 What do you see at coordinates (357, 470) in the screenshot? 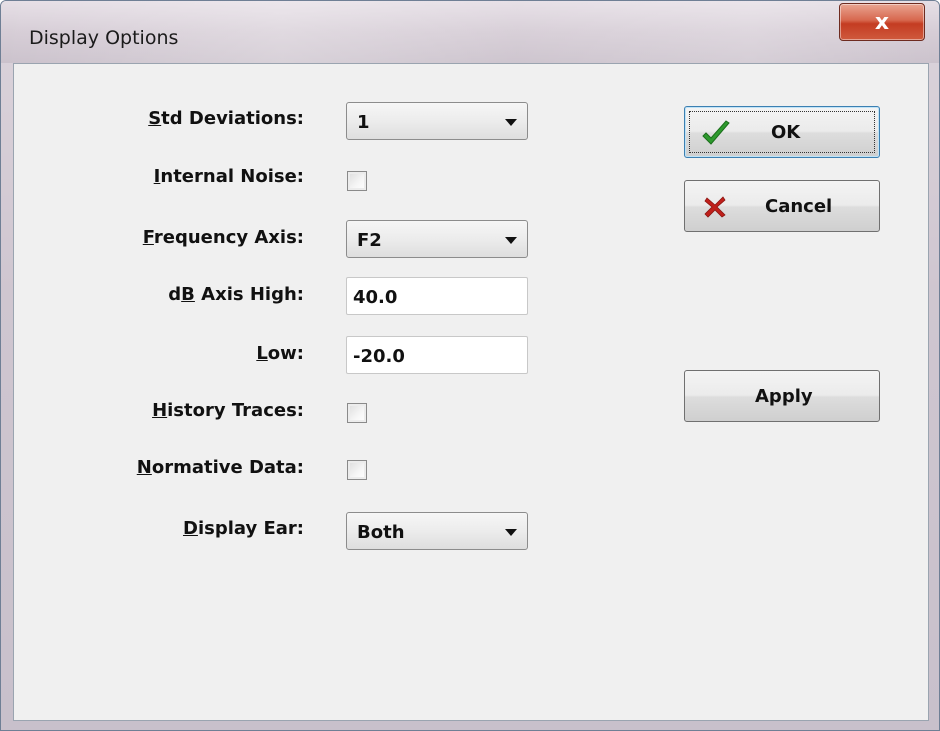
I see `normative-data-checkbox` at bounding box center [357, 470].